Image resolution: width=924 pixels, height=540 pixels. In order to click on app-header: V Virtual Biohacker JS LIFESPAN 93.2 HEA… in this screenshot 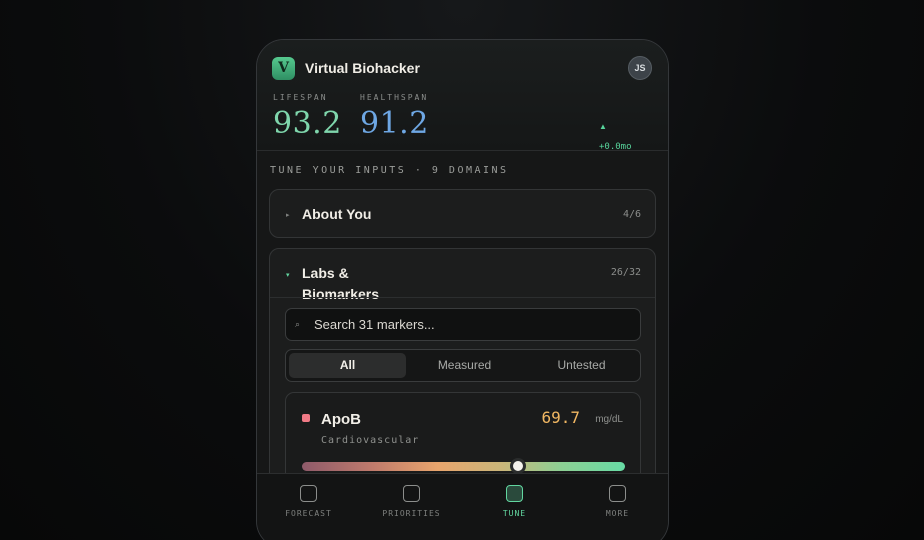, I will do `click(462, 96)`.